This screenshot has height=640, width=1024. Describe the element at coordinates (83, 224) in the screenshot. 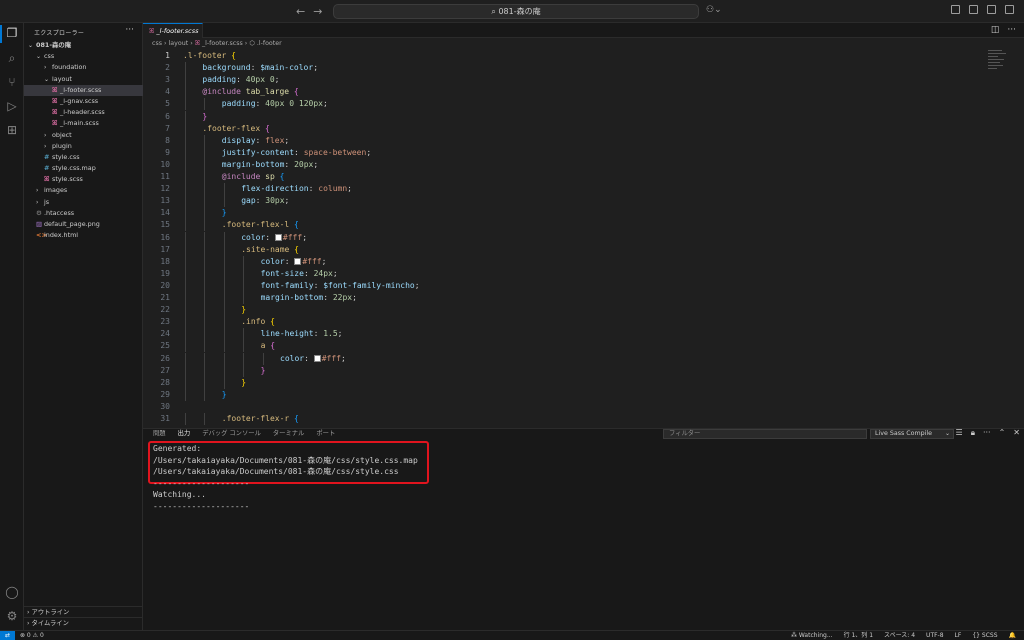

I see `file-item: ▨ default_page.png` at that location.